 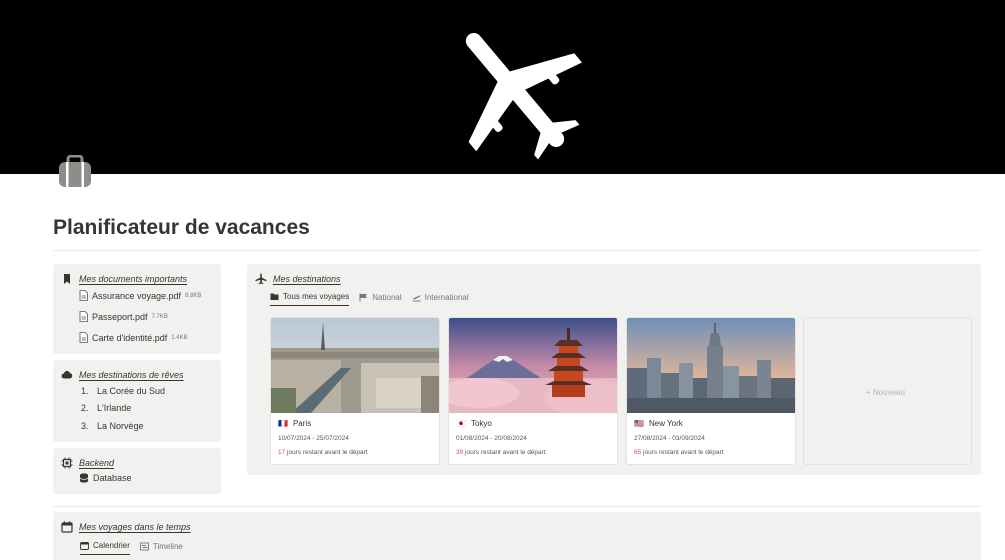 What do you see at coordinates (131, 548) in the screenshot?
I see `timeline-tabs: Calendrier Timeline` at bounding box center [131, 548].